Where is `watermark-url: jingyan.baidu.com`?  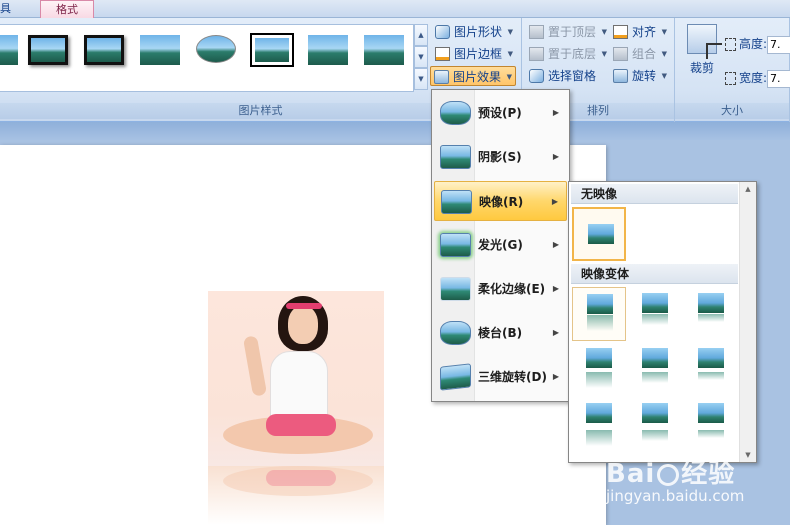
watermark-url: jingyan.baidu.com is located at coordinates (675, 496).